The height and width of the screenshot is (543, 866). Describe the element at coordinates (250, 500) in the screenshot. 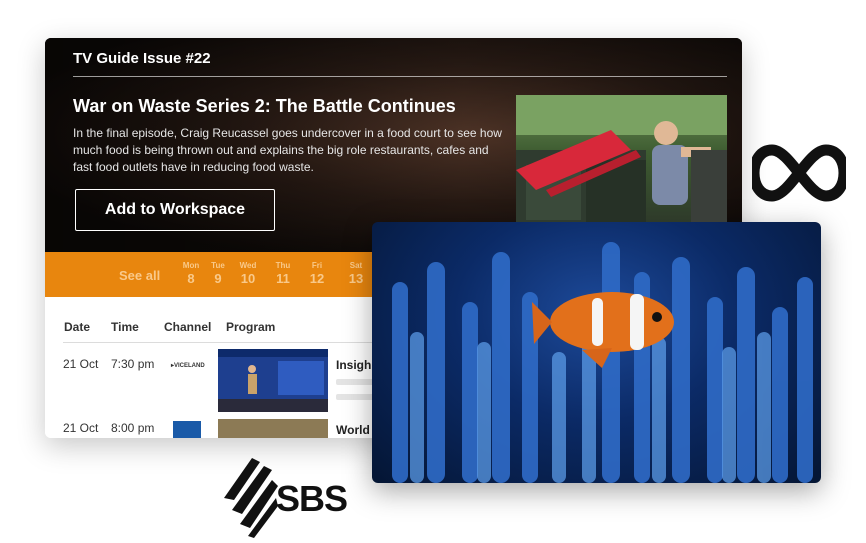

I see `sbs-logo-icon` at that location.